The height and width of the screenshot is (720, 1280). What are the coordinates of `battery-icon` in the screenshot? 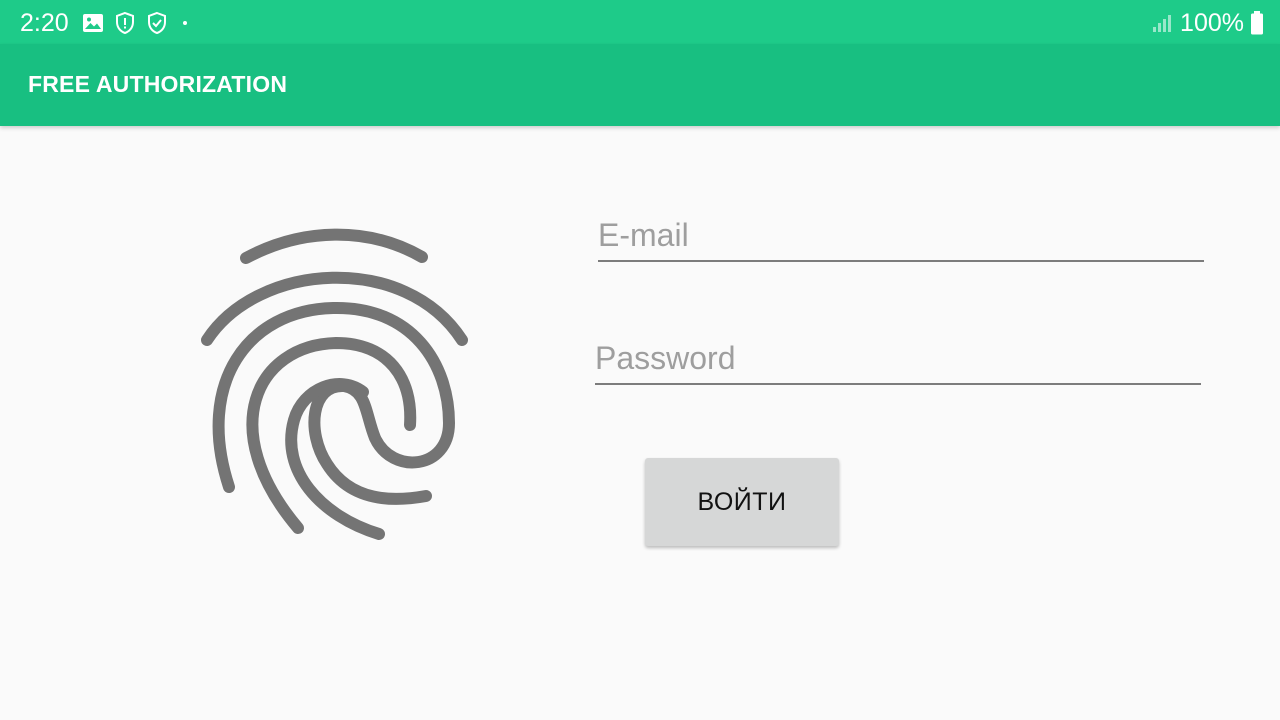 It's located at (1257, 23).